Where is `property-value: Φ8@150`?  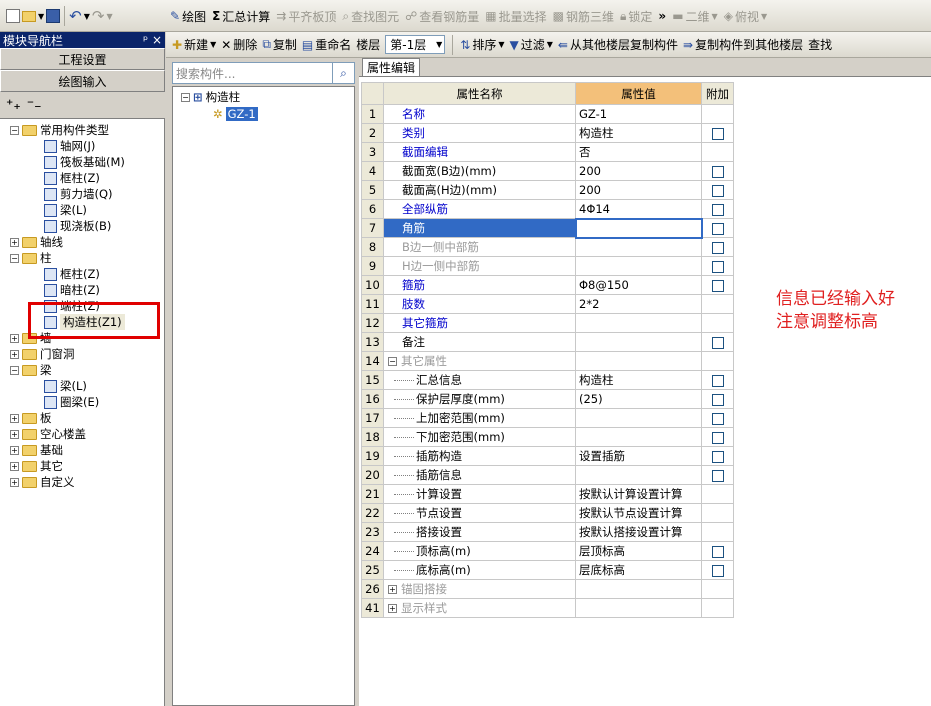 property-value: Φ8@150 is located at coordinates (638, 285).